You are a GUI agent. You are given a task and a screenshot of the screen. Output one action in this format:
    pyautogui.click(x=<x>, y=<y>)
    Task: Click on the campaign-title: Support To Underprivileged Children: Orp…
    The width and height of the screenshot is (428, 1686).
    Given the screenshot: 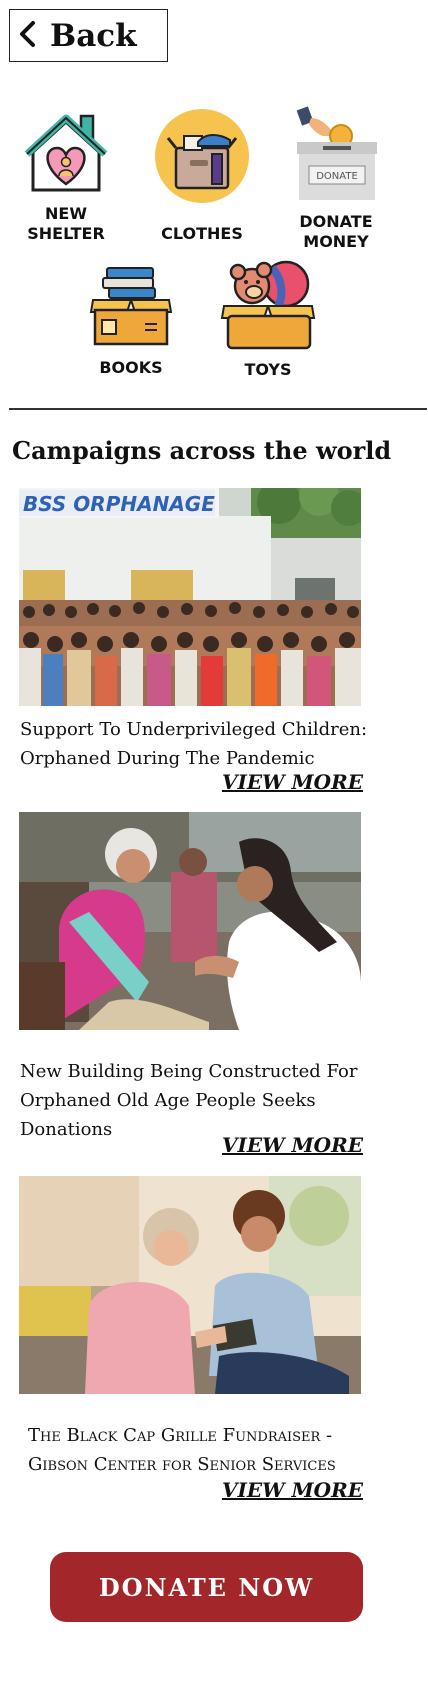 What is the action you would take?
    pyautogui.click(x=205, y=744)
    